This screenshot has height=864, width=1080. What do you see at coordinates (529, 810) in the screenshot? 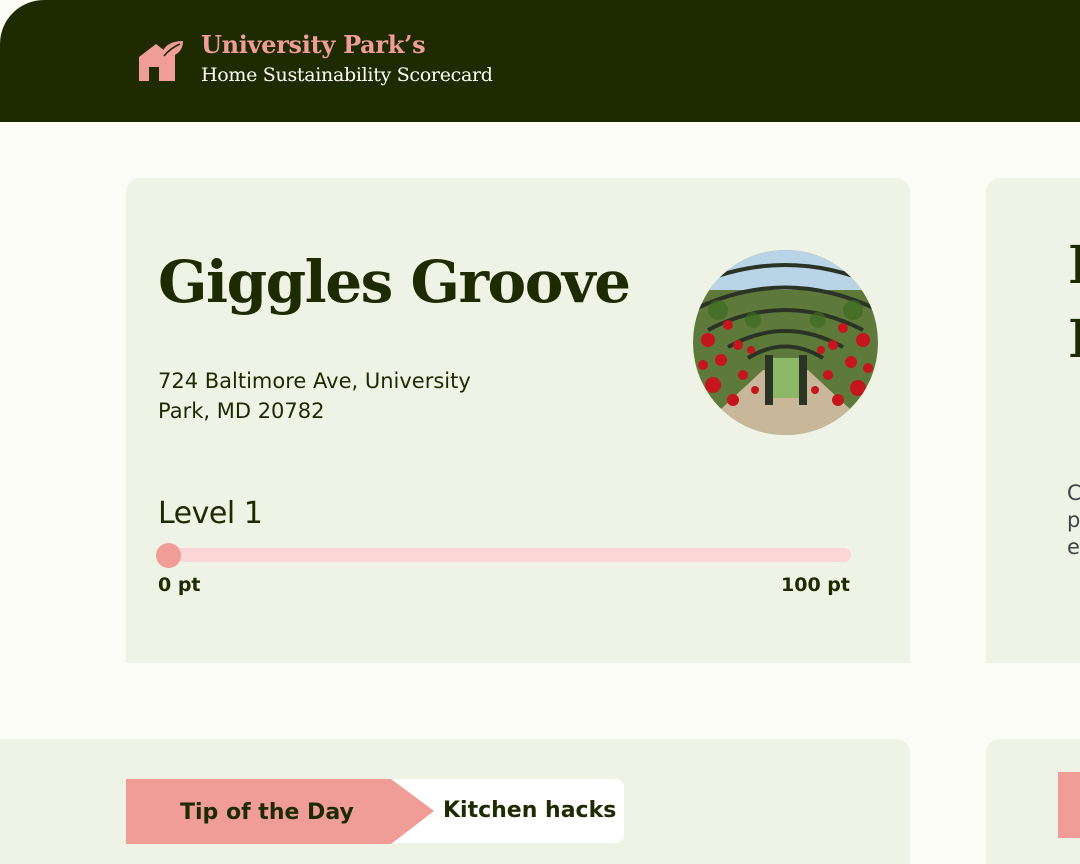
I see `tip-topic: Kitchen hacks` at bounding box center [529, 810].